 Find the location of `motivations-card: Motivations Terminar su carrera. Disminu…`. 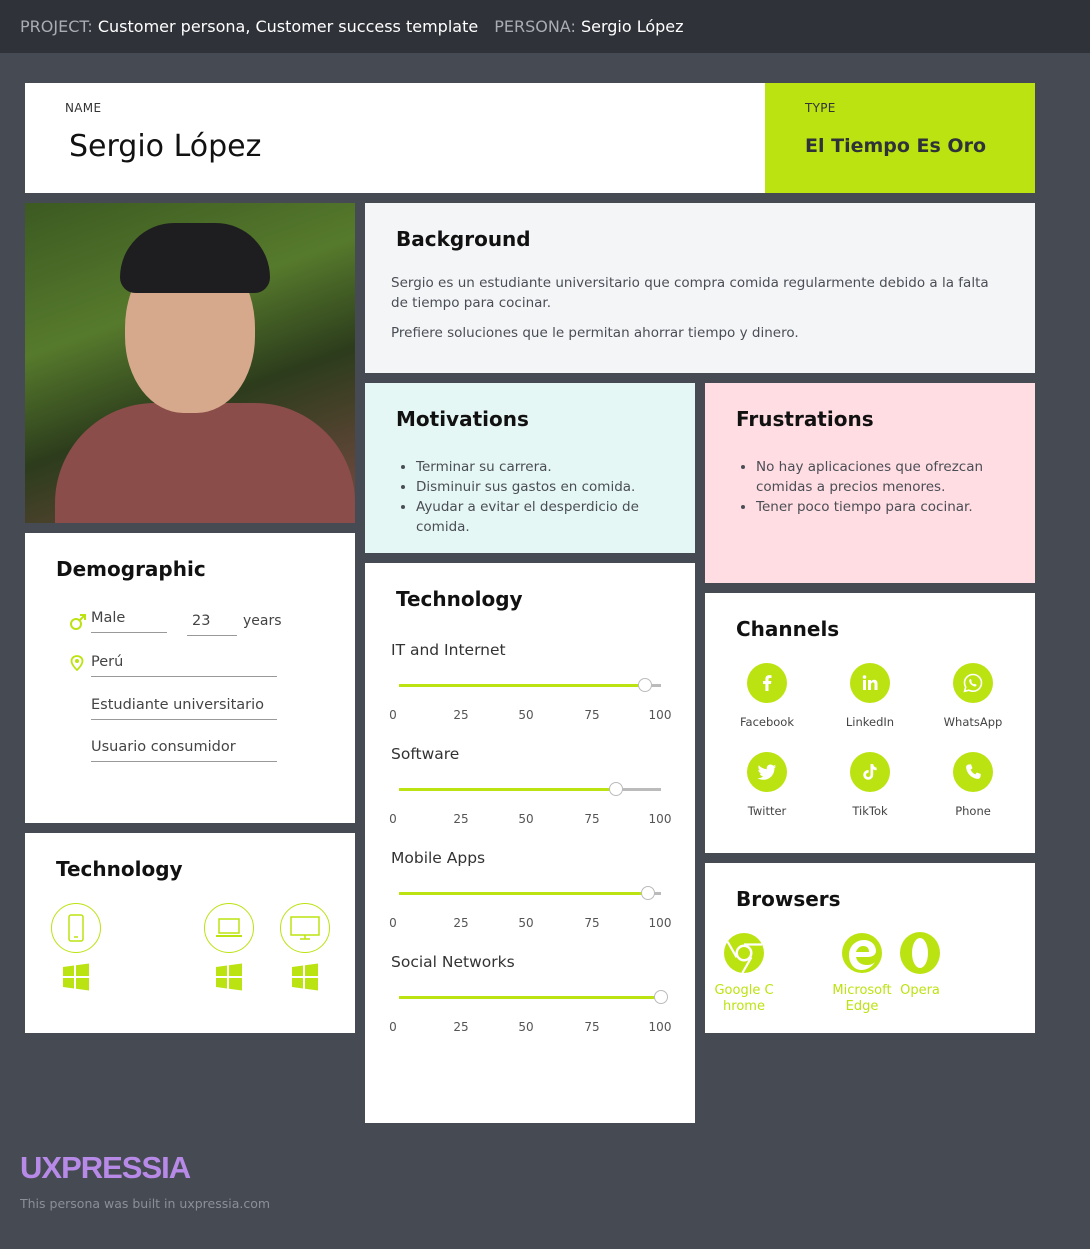

motivations-card: Motivations Terminar su carrera. Disminu… is located at coordinates (530, 468).